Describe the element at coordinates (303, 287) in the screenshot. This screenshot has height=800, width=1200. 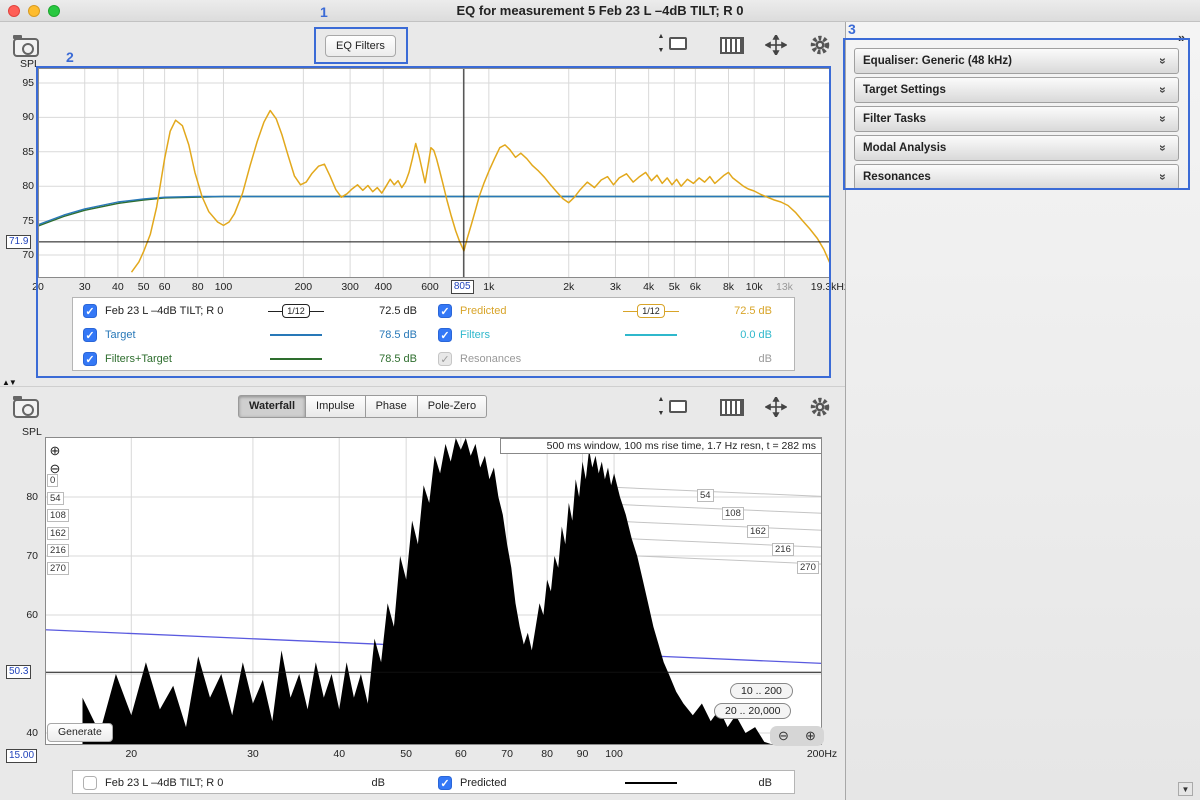
I see `x-tick-label: 200` at that location.